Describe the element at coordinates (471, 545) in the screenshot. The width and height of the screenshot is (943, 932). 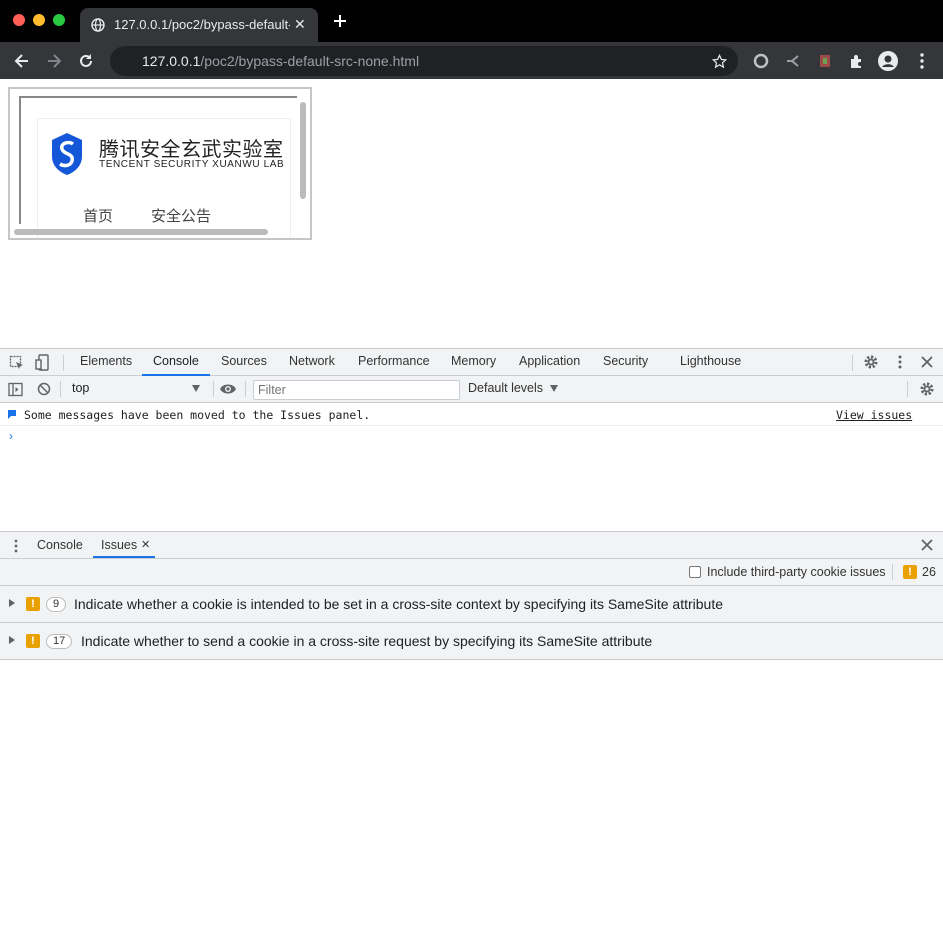
I see `drawer-tab-bar: Console Issues ✕` at that location.